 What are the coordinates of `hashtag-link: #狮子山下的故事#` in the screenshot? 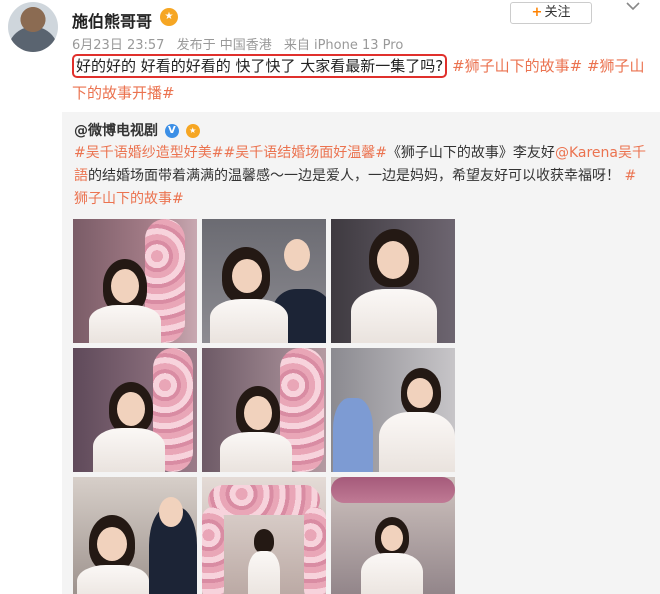 It's located at (517, 66).